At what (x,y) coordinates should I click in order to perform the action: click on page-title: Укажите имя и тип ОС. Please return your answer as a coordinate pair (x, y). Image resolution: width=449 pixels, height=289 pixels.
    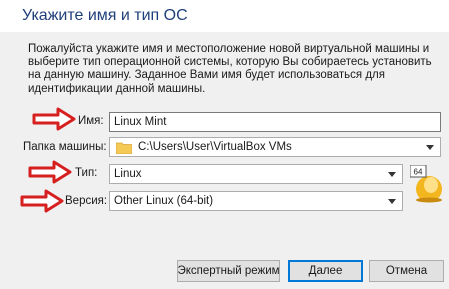
    Looking at the image, I should click on (105, 15).